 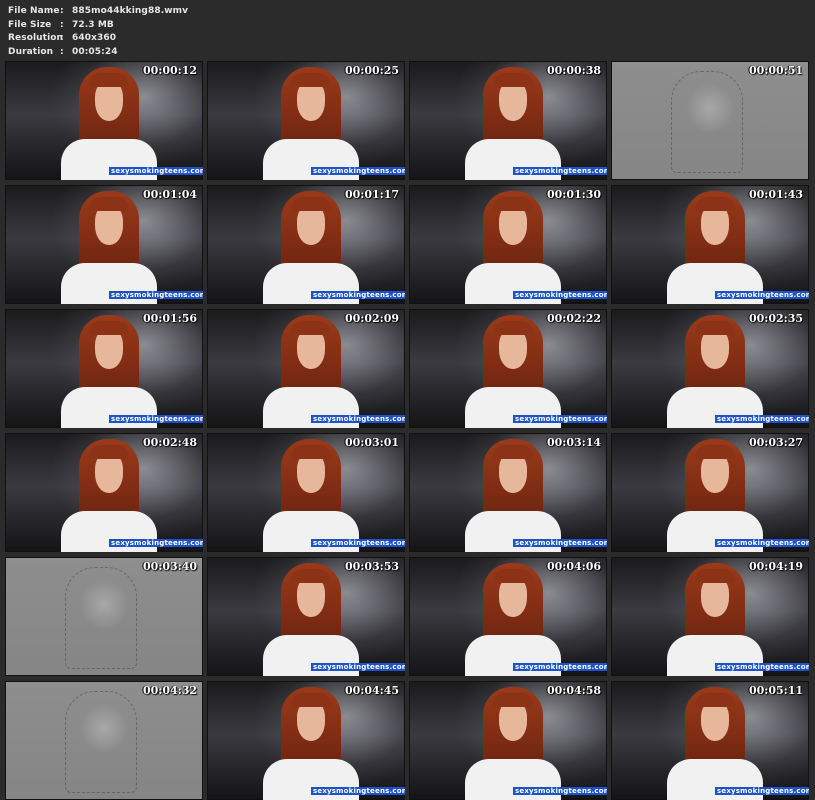 I want to click on thumbnail-frame: 00:04:06 sexysmokingteens.com, so click(x=508, y=616).